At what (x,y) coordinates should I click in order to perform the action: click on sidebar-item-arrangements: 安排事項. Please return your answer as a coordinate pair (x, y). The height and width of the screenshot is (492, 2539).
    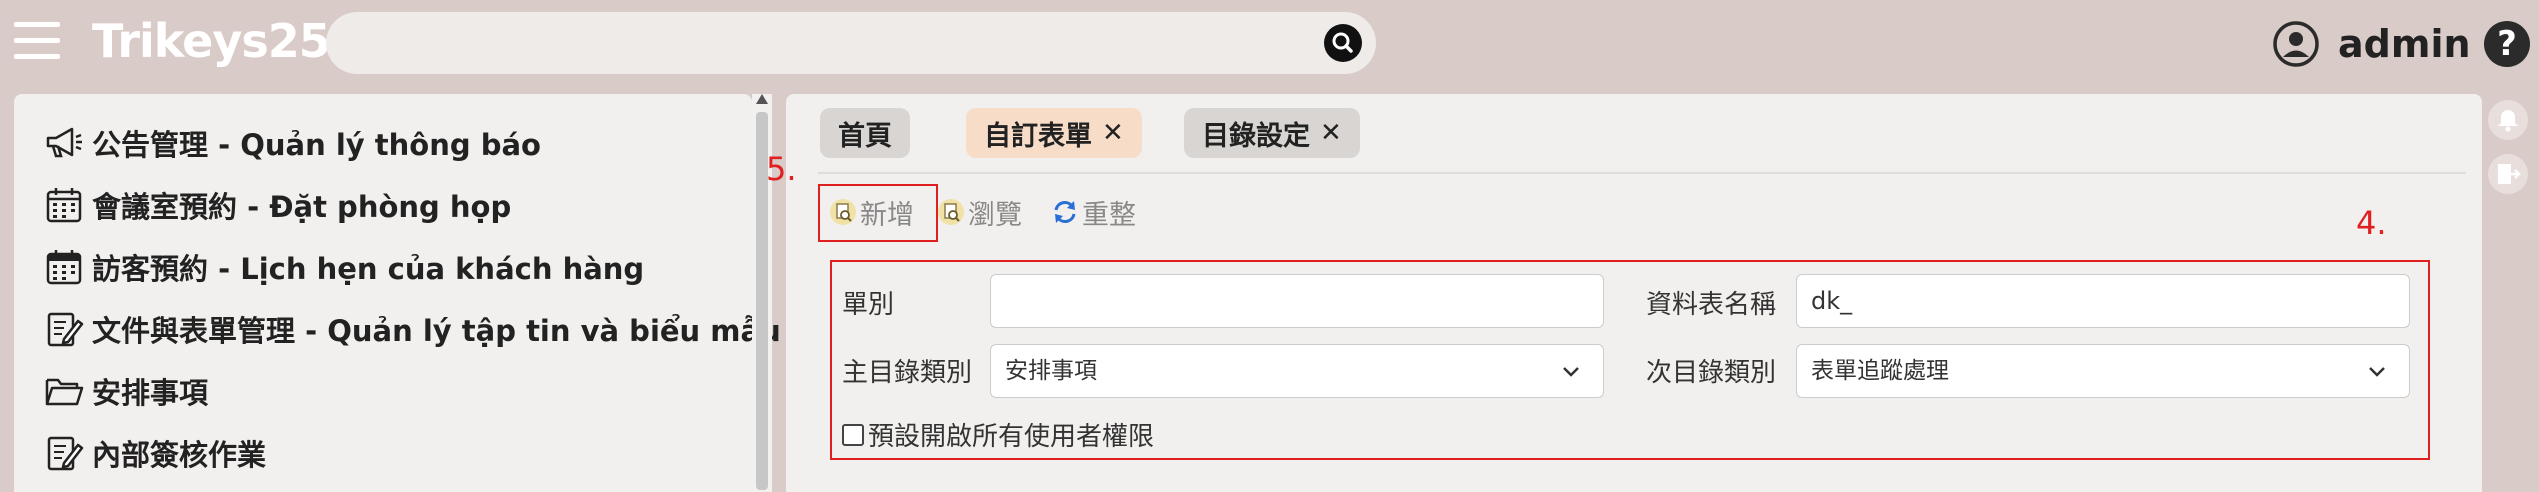
    Looking at the image, I should click on (125, 391).